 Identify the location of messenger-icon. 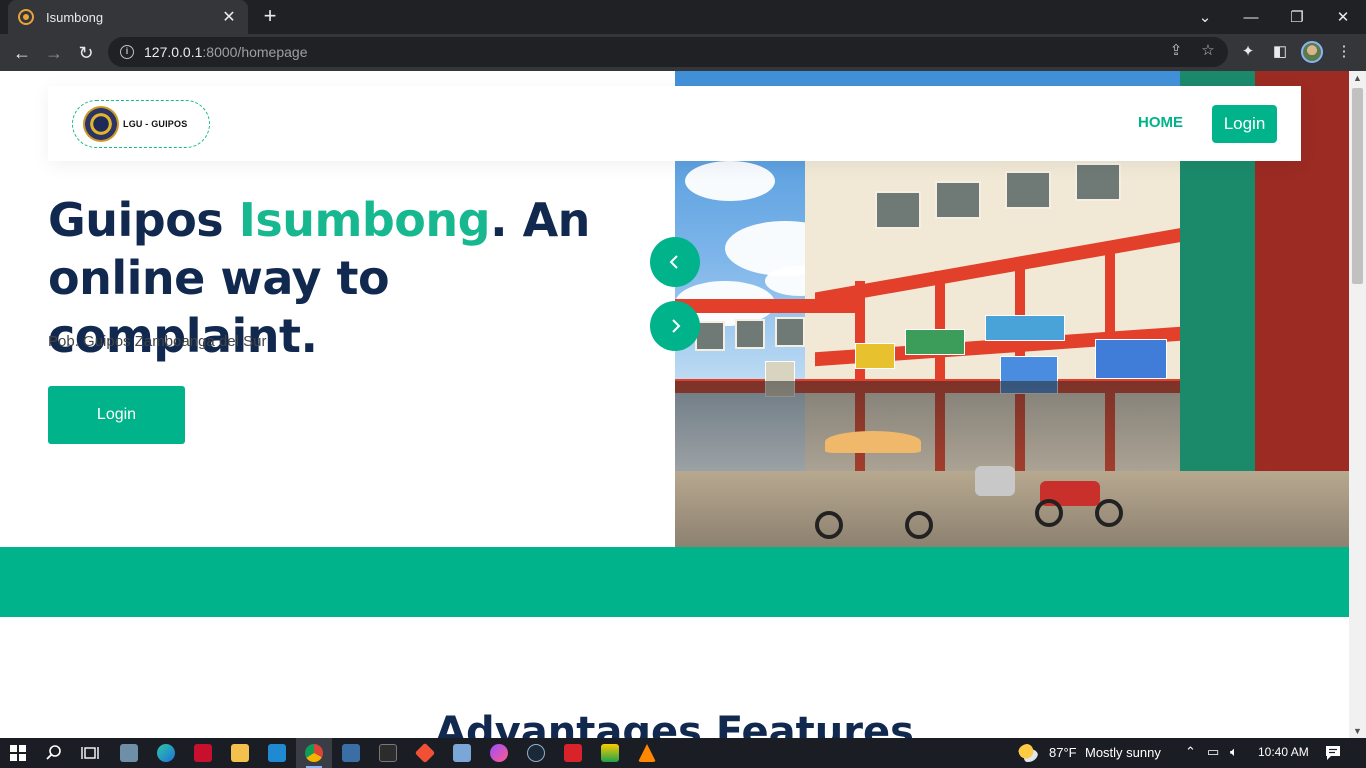
(499, 753).